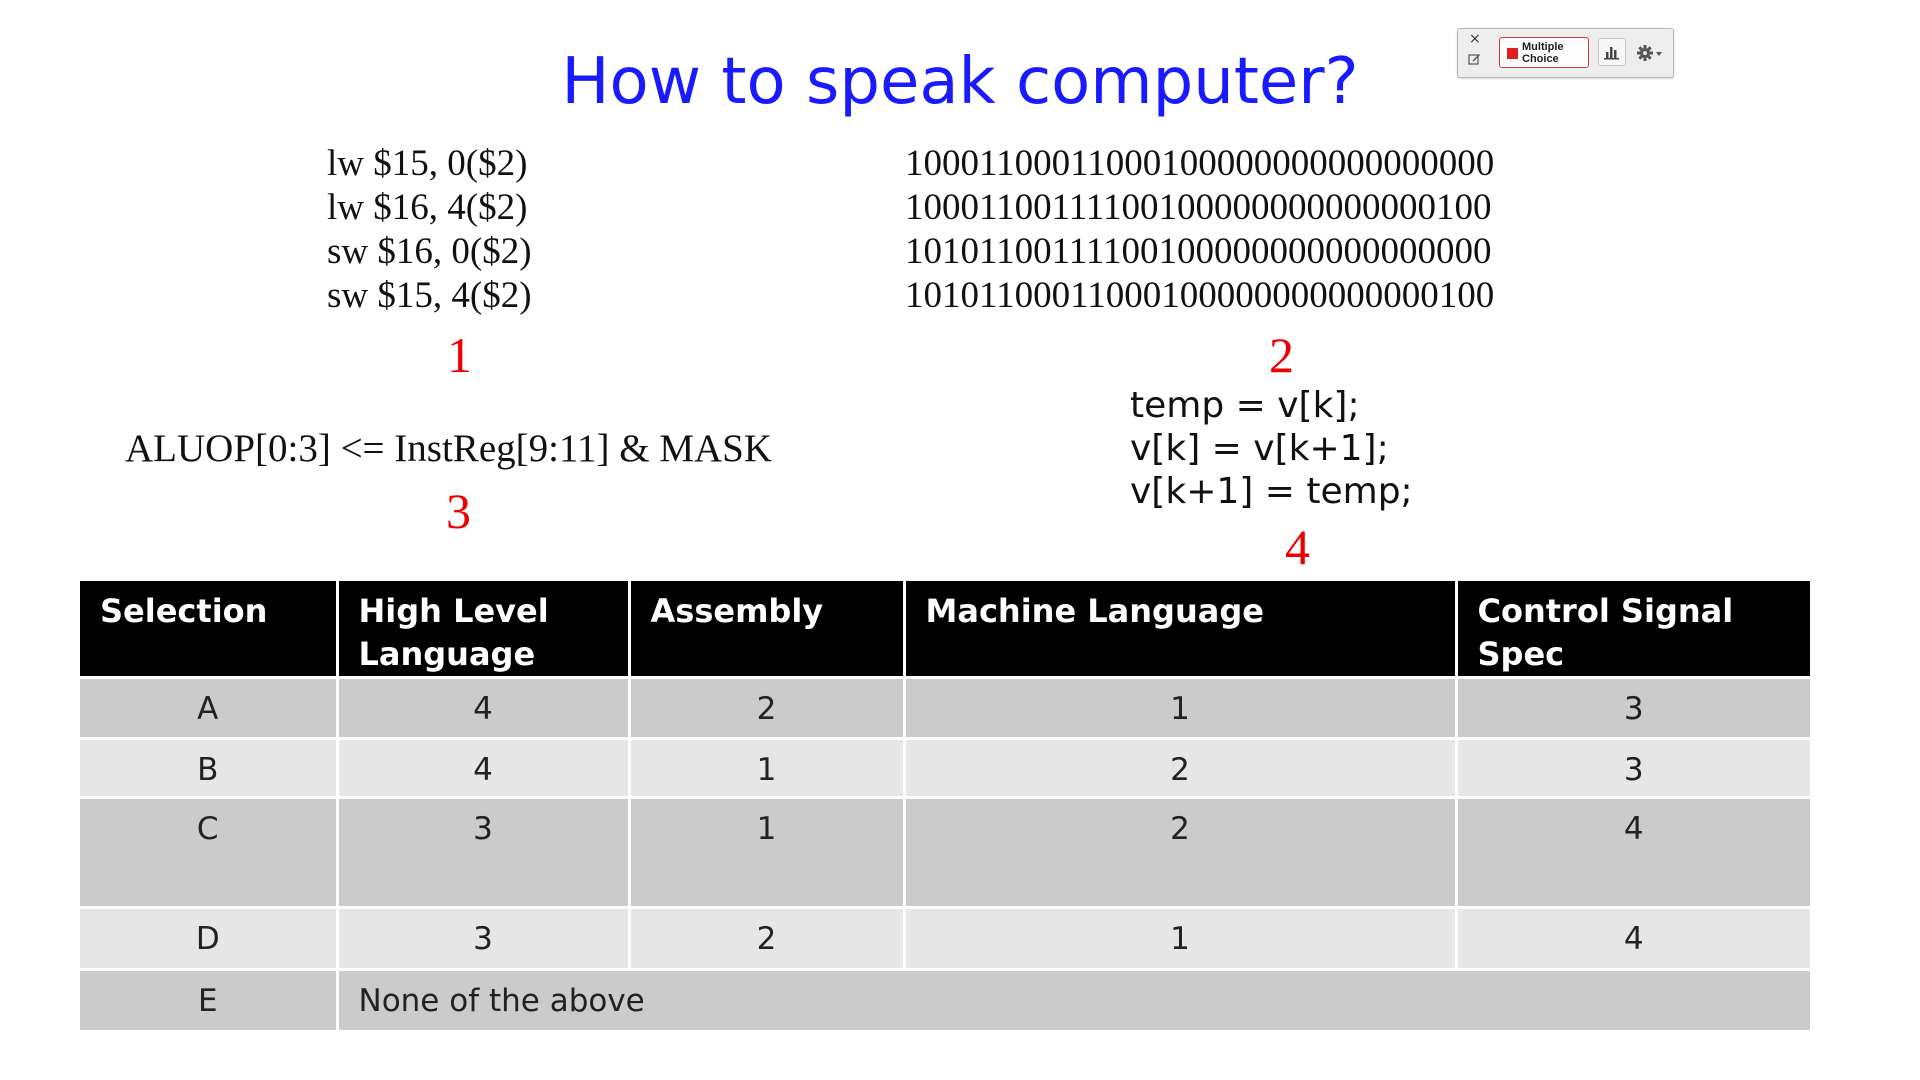 This screenshot has height=1080, width=1920. I want to click on assembly-line: sw $16, 0($2), so click(429, 251).